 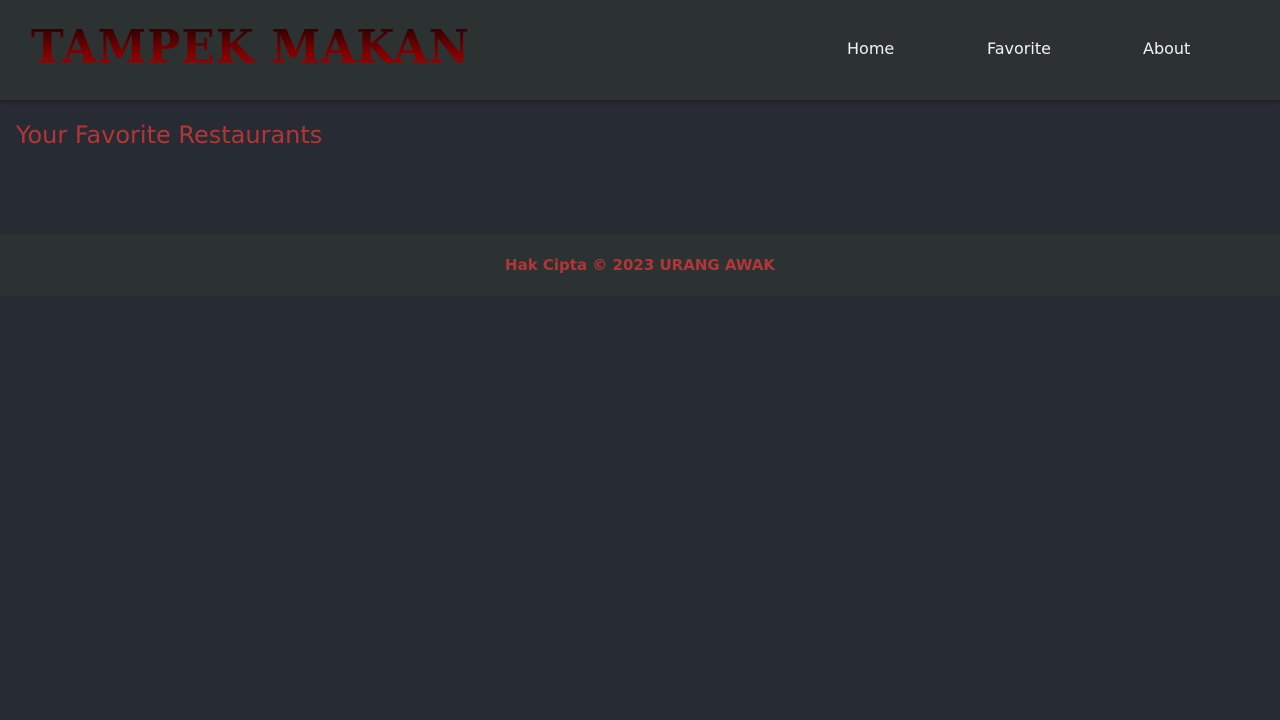 I want to click on logo: TAMPEK MAKAN, so click(x=250, y=48).